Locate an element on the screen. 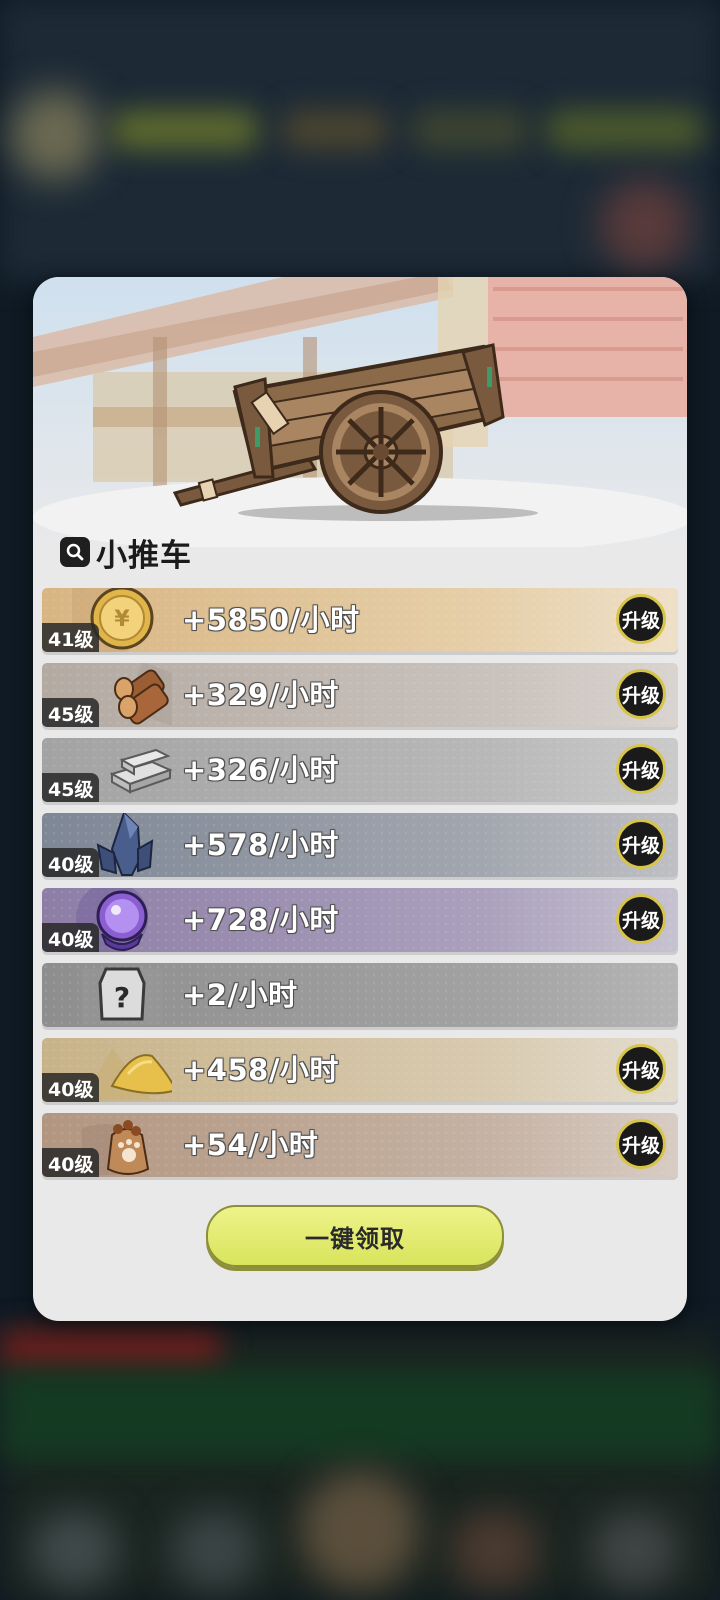 The width and height of the screenshot is (720, 1600). resource-row-stone: 45级 +326/小时 升级 is located at coordinates (360, 770).